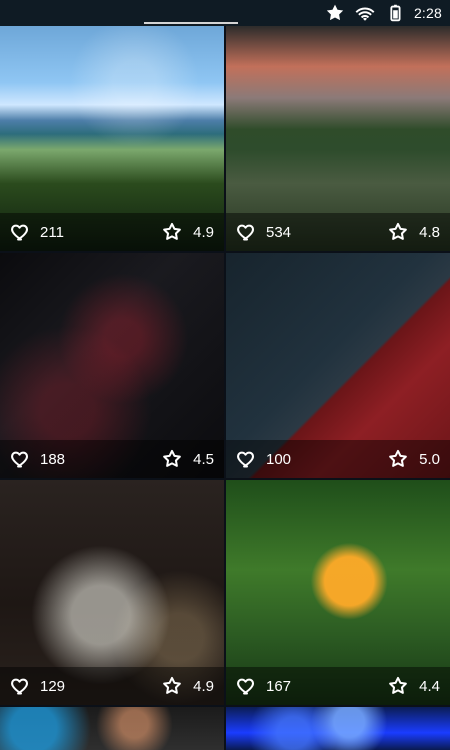 The width and height of the screenshot is (450, 750). What do you see at coordinates (225, 13) in the screenshot?
I see `status-bar: 2:28` at bounding box center [225, 13].